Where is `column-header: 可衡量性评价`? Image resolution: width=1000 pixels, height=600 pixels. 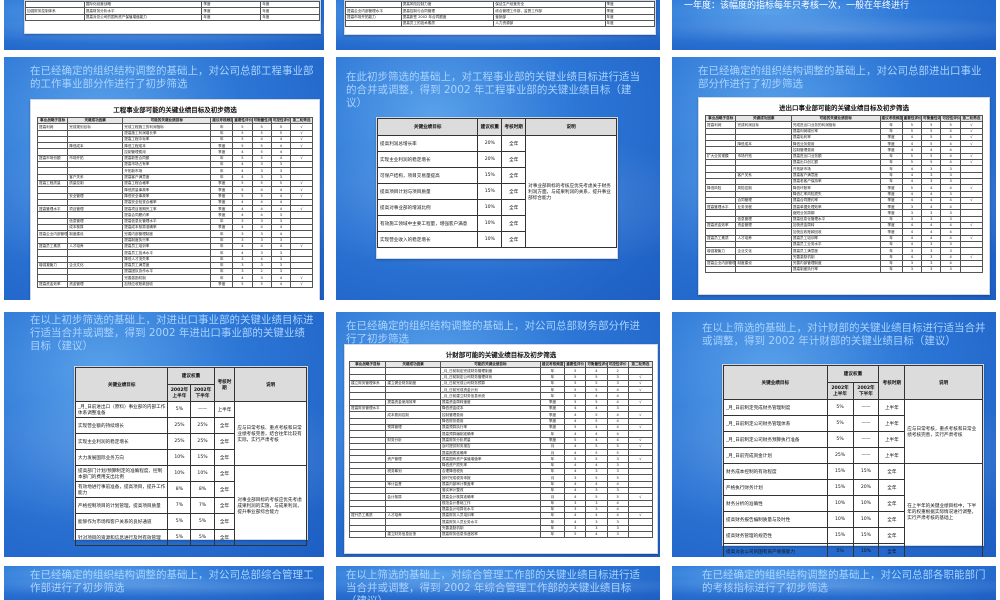
column-header: 可衡量性评价 is located at coordinates (931, 118).